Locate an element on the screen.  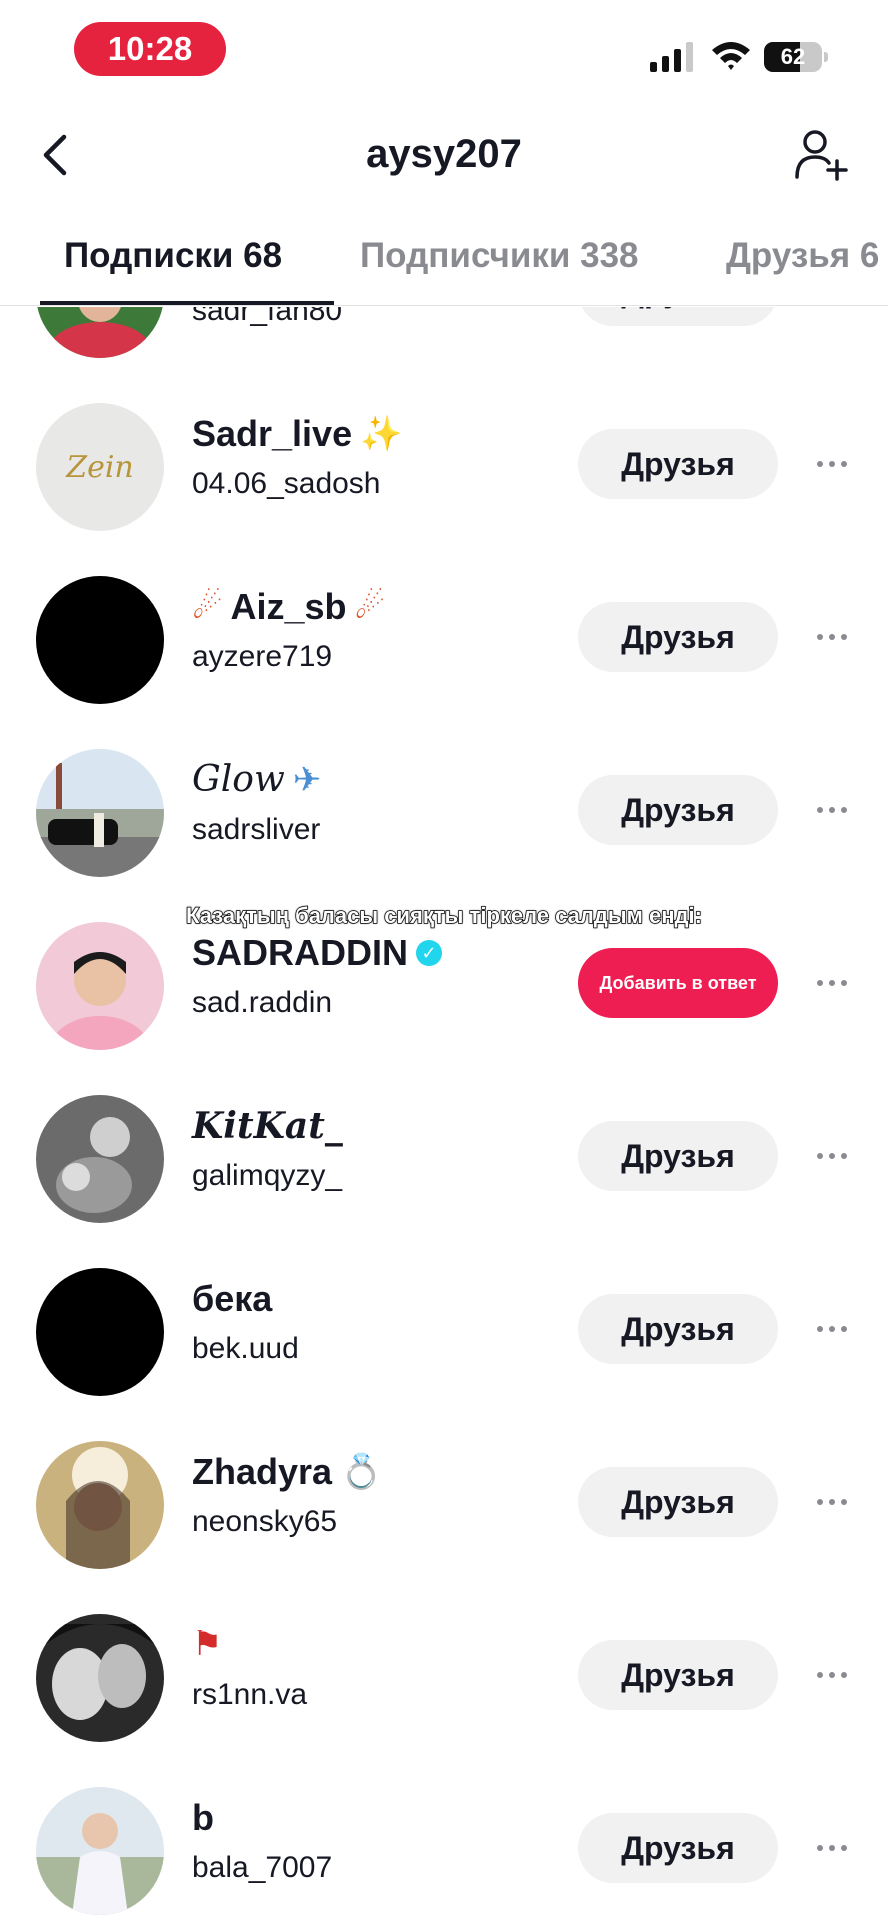
wifi-icon is located at coordinates (731, 56).